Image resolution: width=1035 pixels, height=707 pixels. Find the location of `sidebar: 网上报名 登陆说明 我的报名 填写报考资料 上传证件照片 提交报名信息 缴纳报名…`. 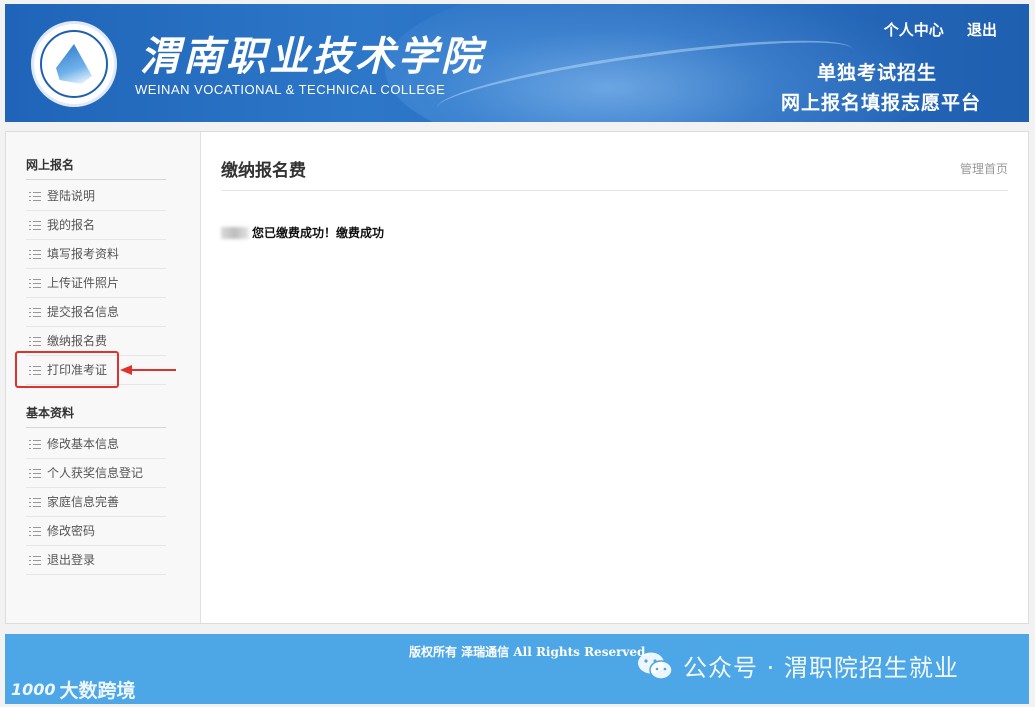

sidebar: 网上报名 登陆说明 我的报名 填写报考资料 上传证件照片 提交报名信息 缴纳报名… is located at coordinates (103, 377).